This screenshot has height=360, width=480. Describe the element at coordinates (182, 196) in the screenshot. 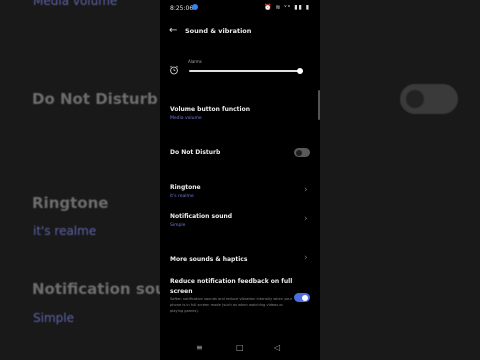

I see `ringtone-value: it's realme` at that location.